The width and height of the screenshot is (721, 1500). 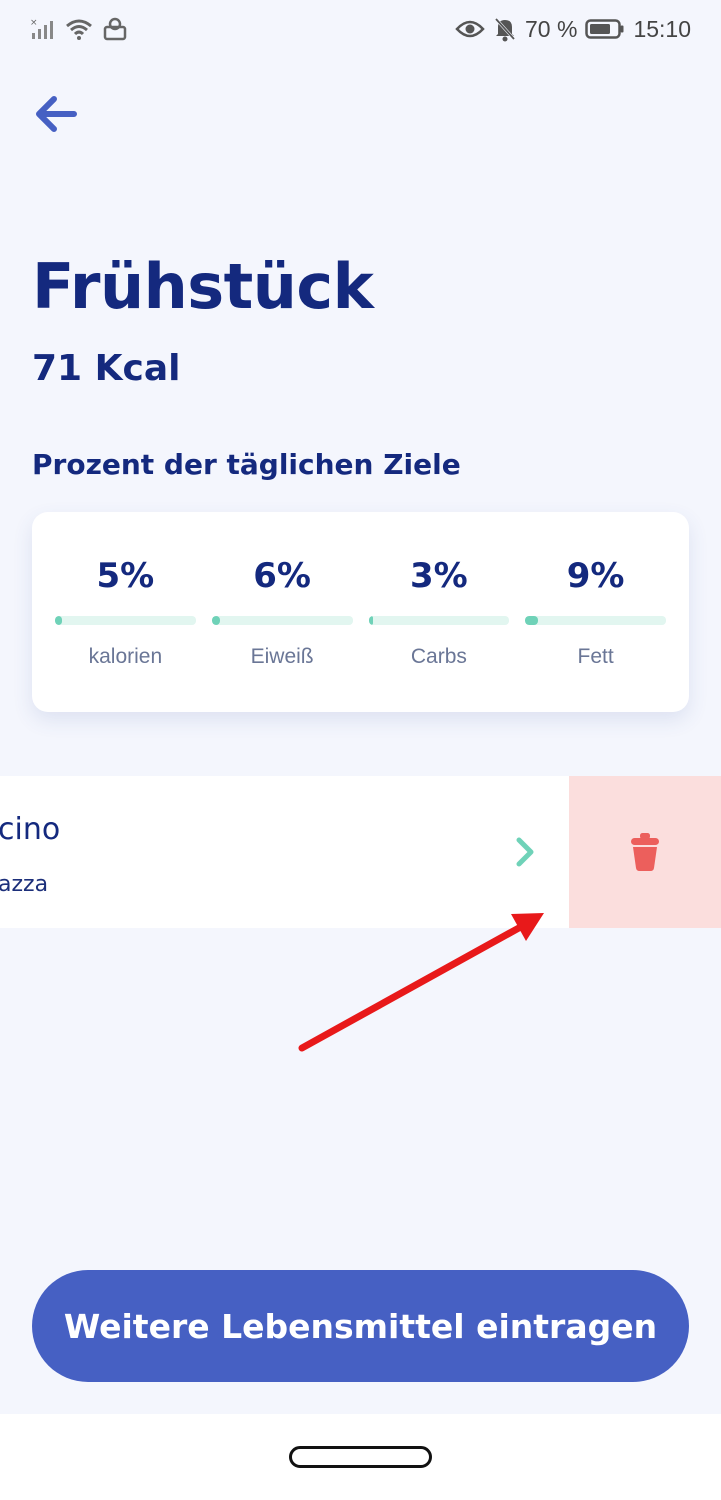 I want to click on arrow-left-icon, so click(x=56, y=114).